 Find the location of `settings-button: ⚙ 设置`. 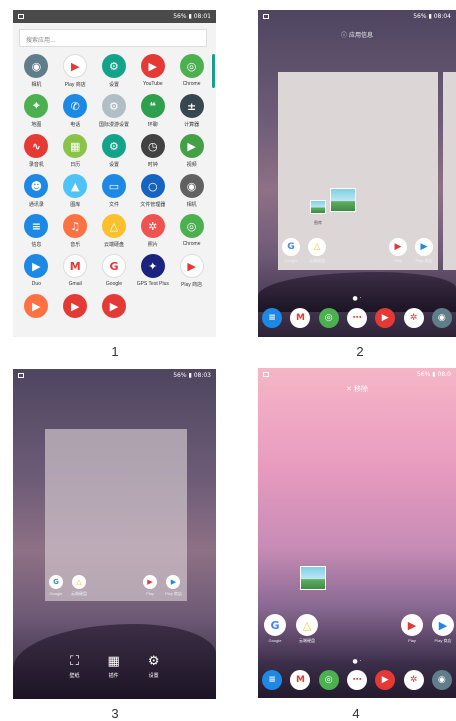

settings-button: ⚙ 设置 is located at coordinates (154, 666).